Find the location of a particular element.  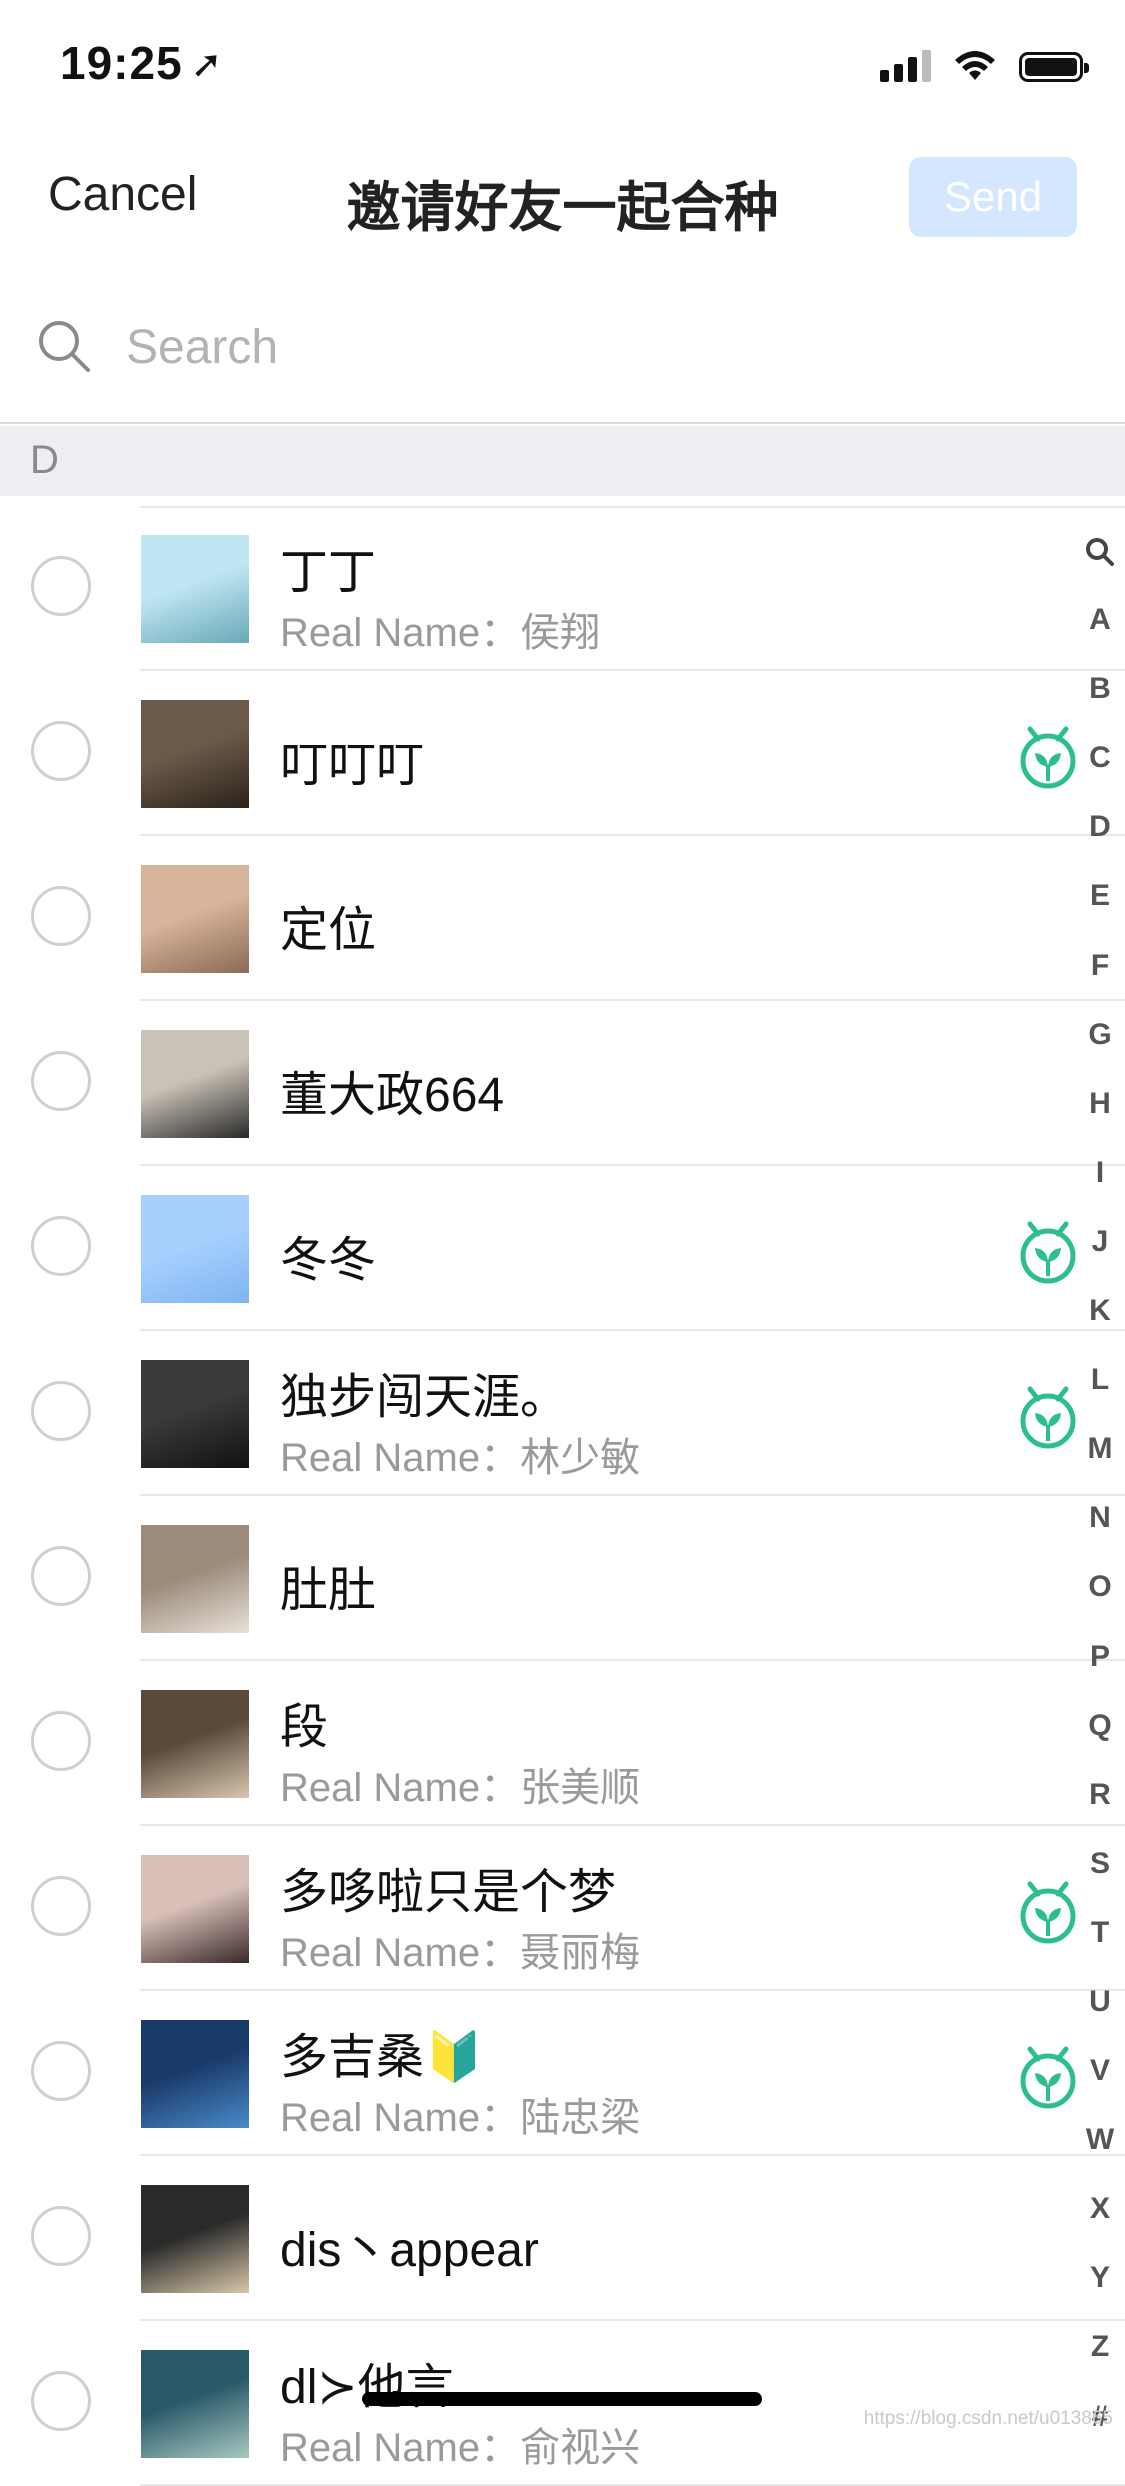

send-button: Send is located at coordinates (993, 197).